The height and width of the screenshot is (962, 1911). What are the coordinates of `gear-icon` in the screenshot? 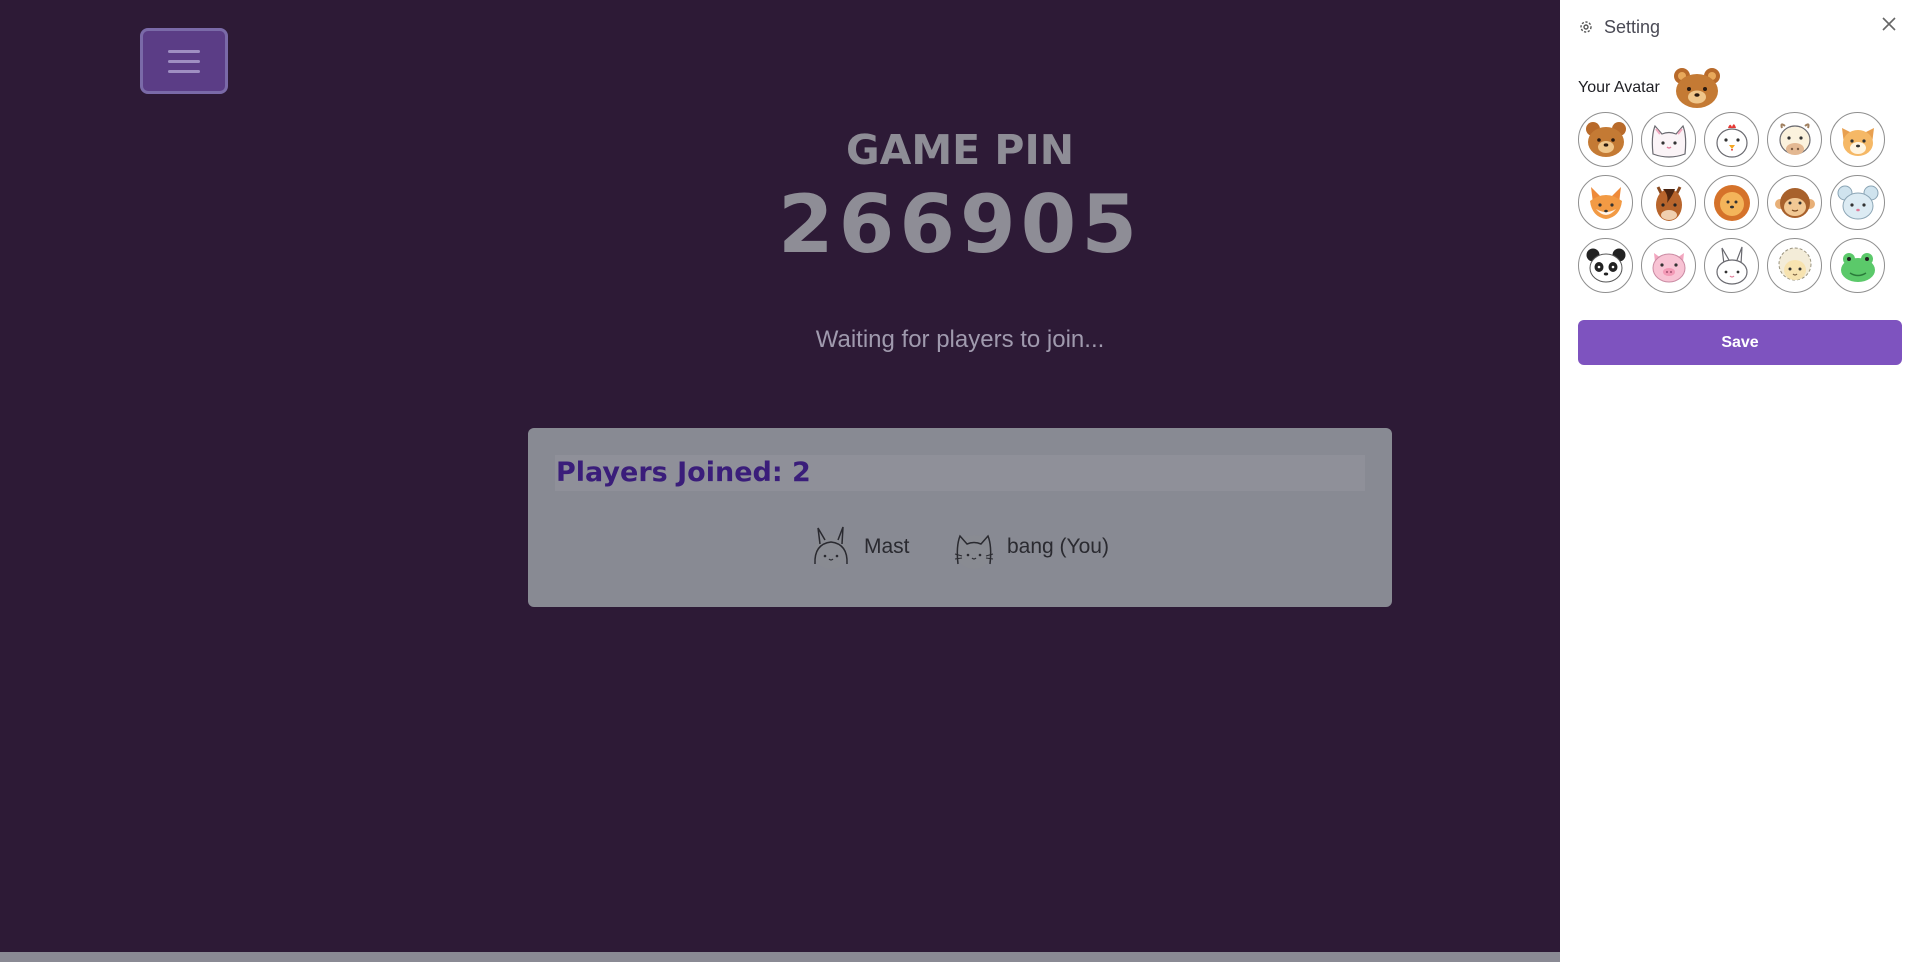 It's located at (1586, 27).